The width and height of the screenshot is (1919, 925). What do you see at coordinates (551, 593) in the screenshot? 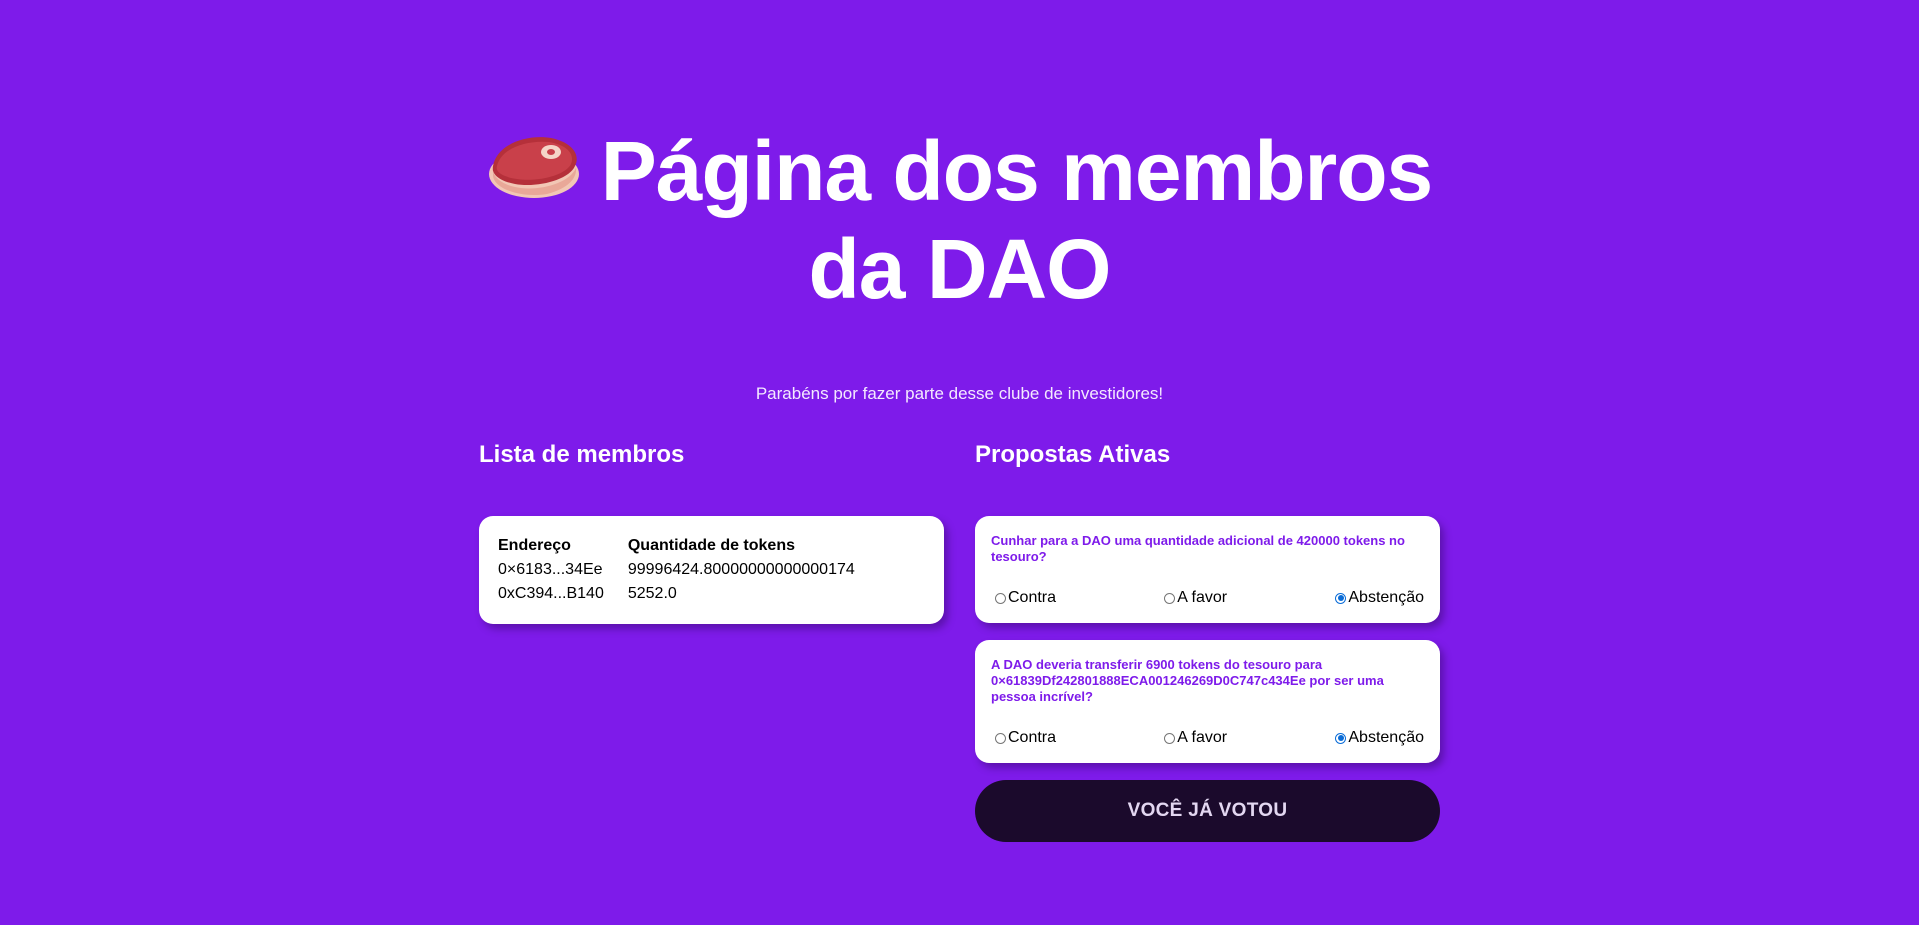
I see `member-address: 0xC394...B140` at bounding box center [551, 593].